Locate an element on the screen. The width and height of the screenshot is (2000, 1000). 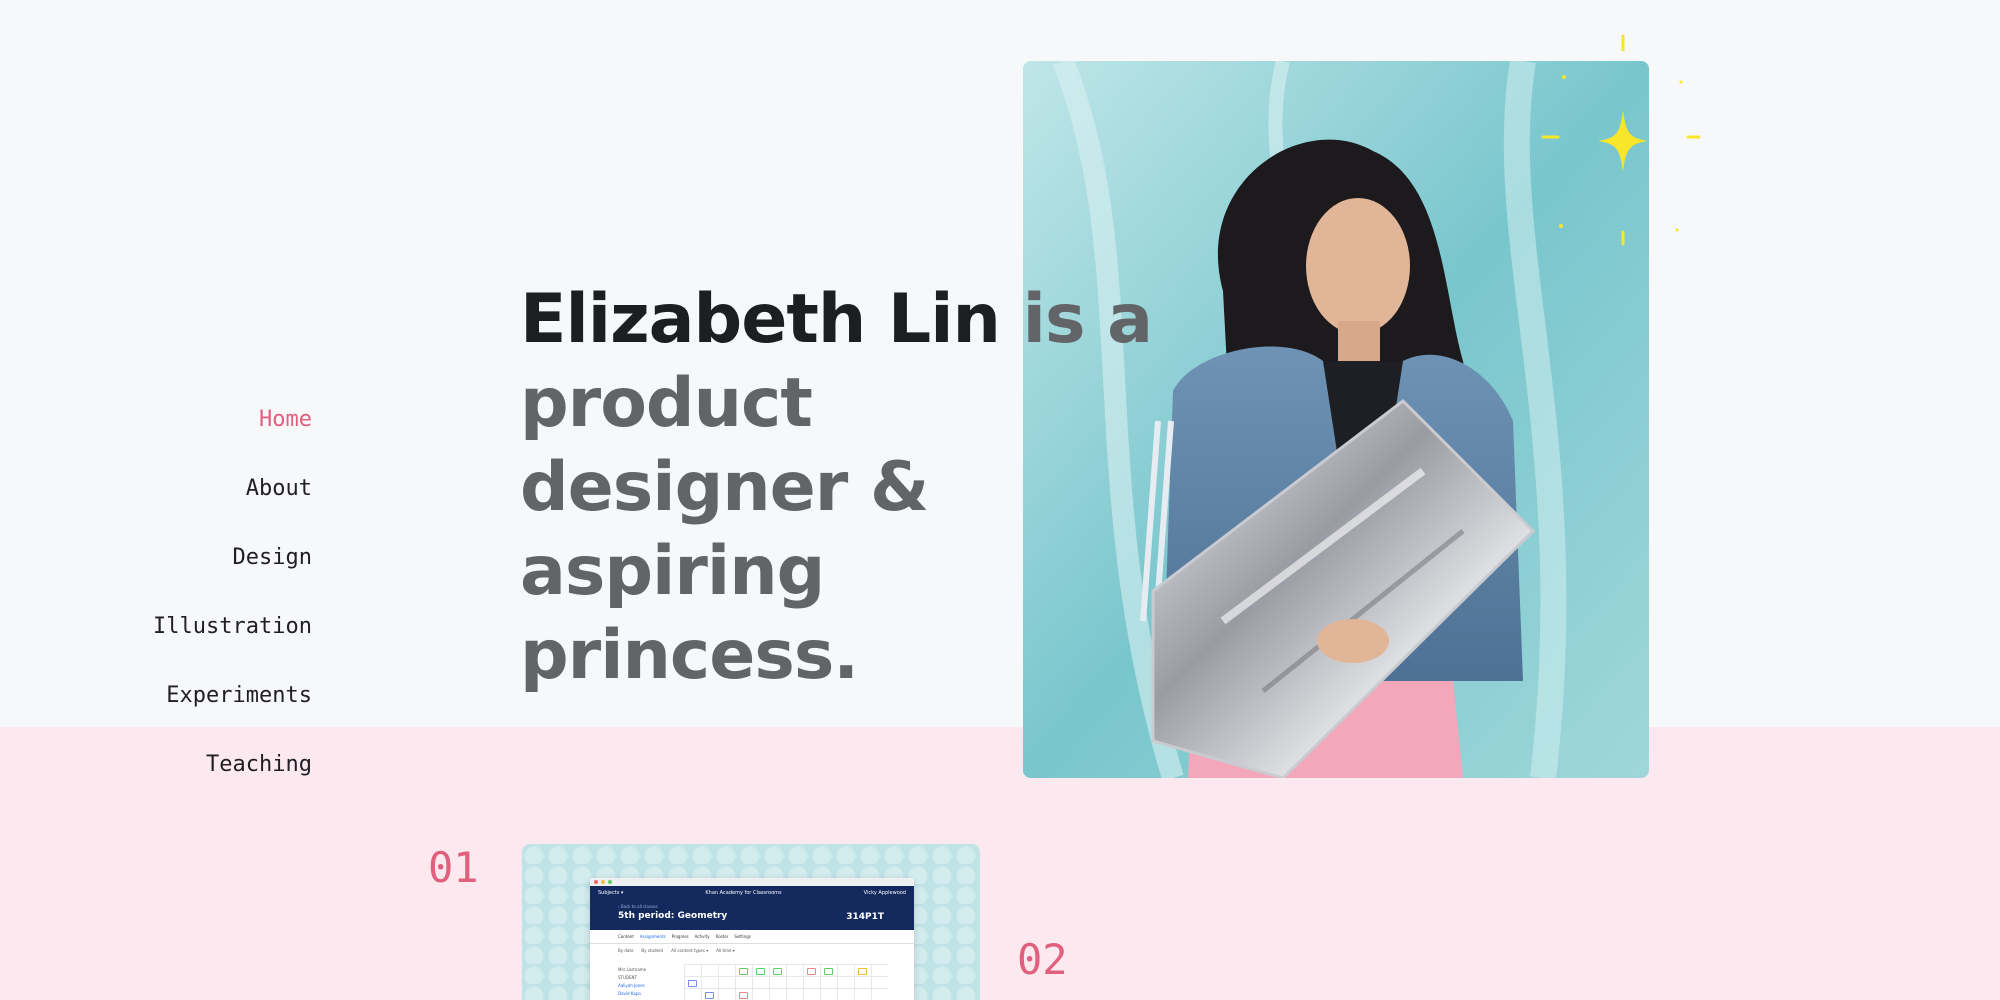
thumbnail-filter: All content types ▾ is located at coordinates (690, 950).